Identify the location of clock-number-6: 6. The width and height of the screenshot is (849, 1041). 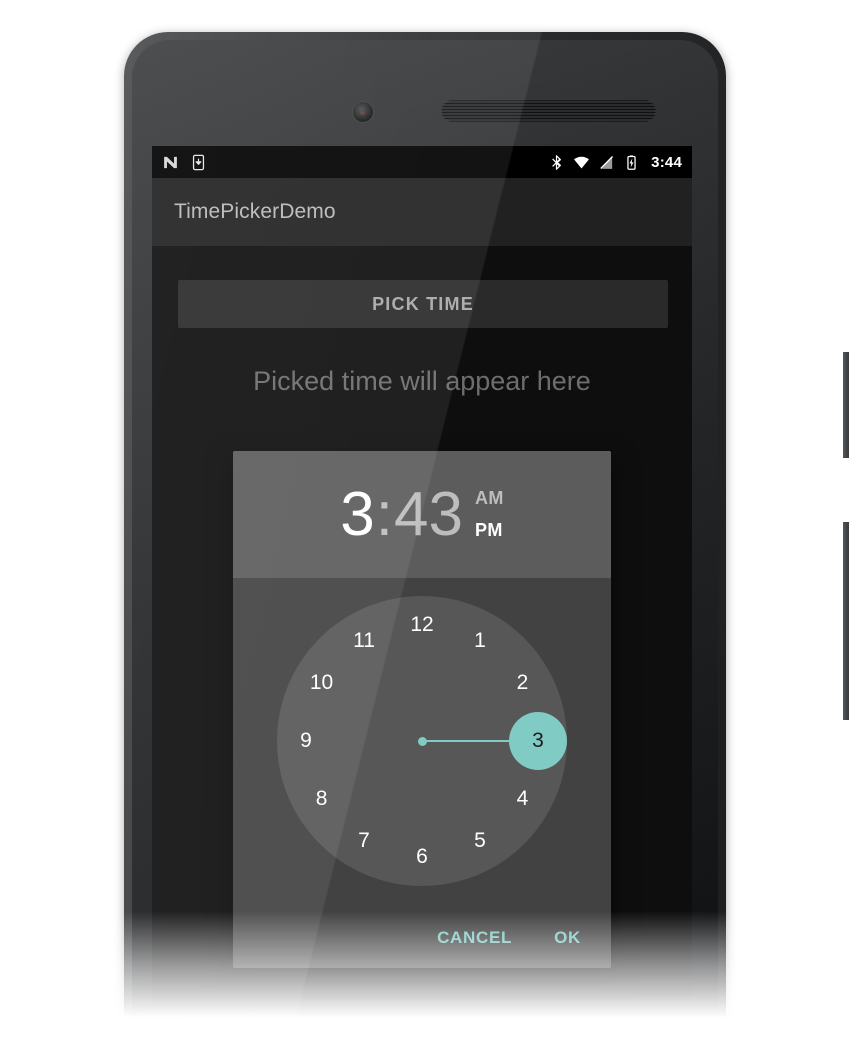
(422, 857).